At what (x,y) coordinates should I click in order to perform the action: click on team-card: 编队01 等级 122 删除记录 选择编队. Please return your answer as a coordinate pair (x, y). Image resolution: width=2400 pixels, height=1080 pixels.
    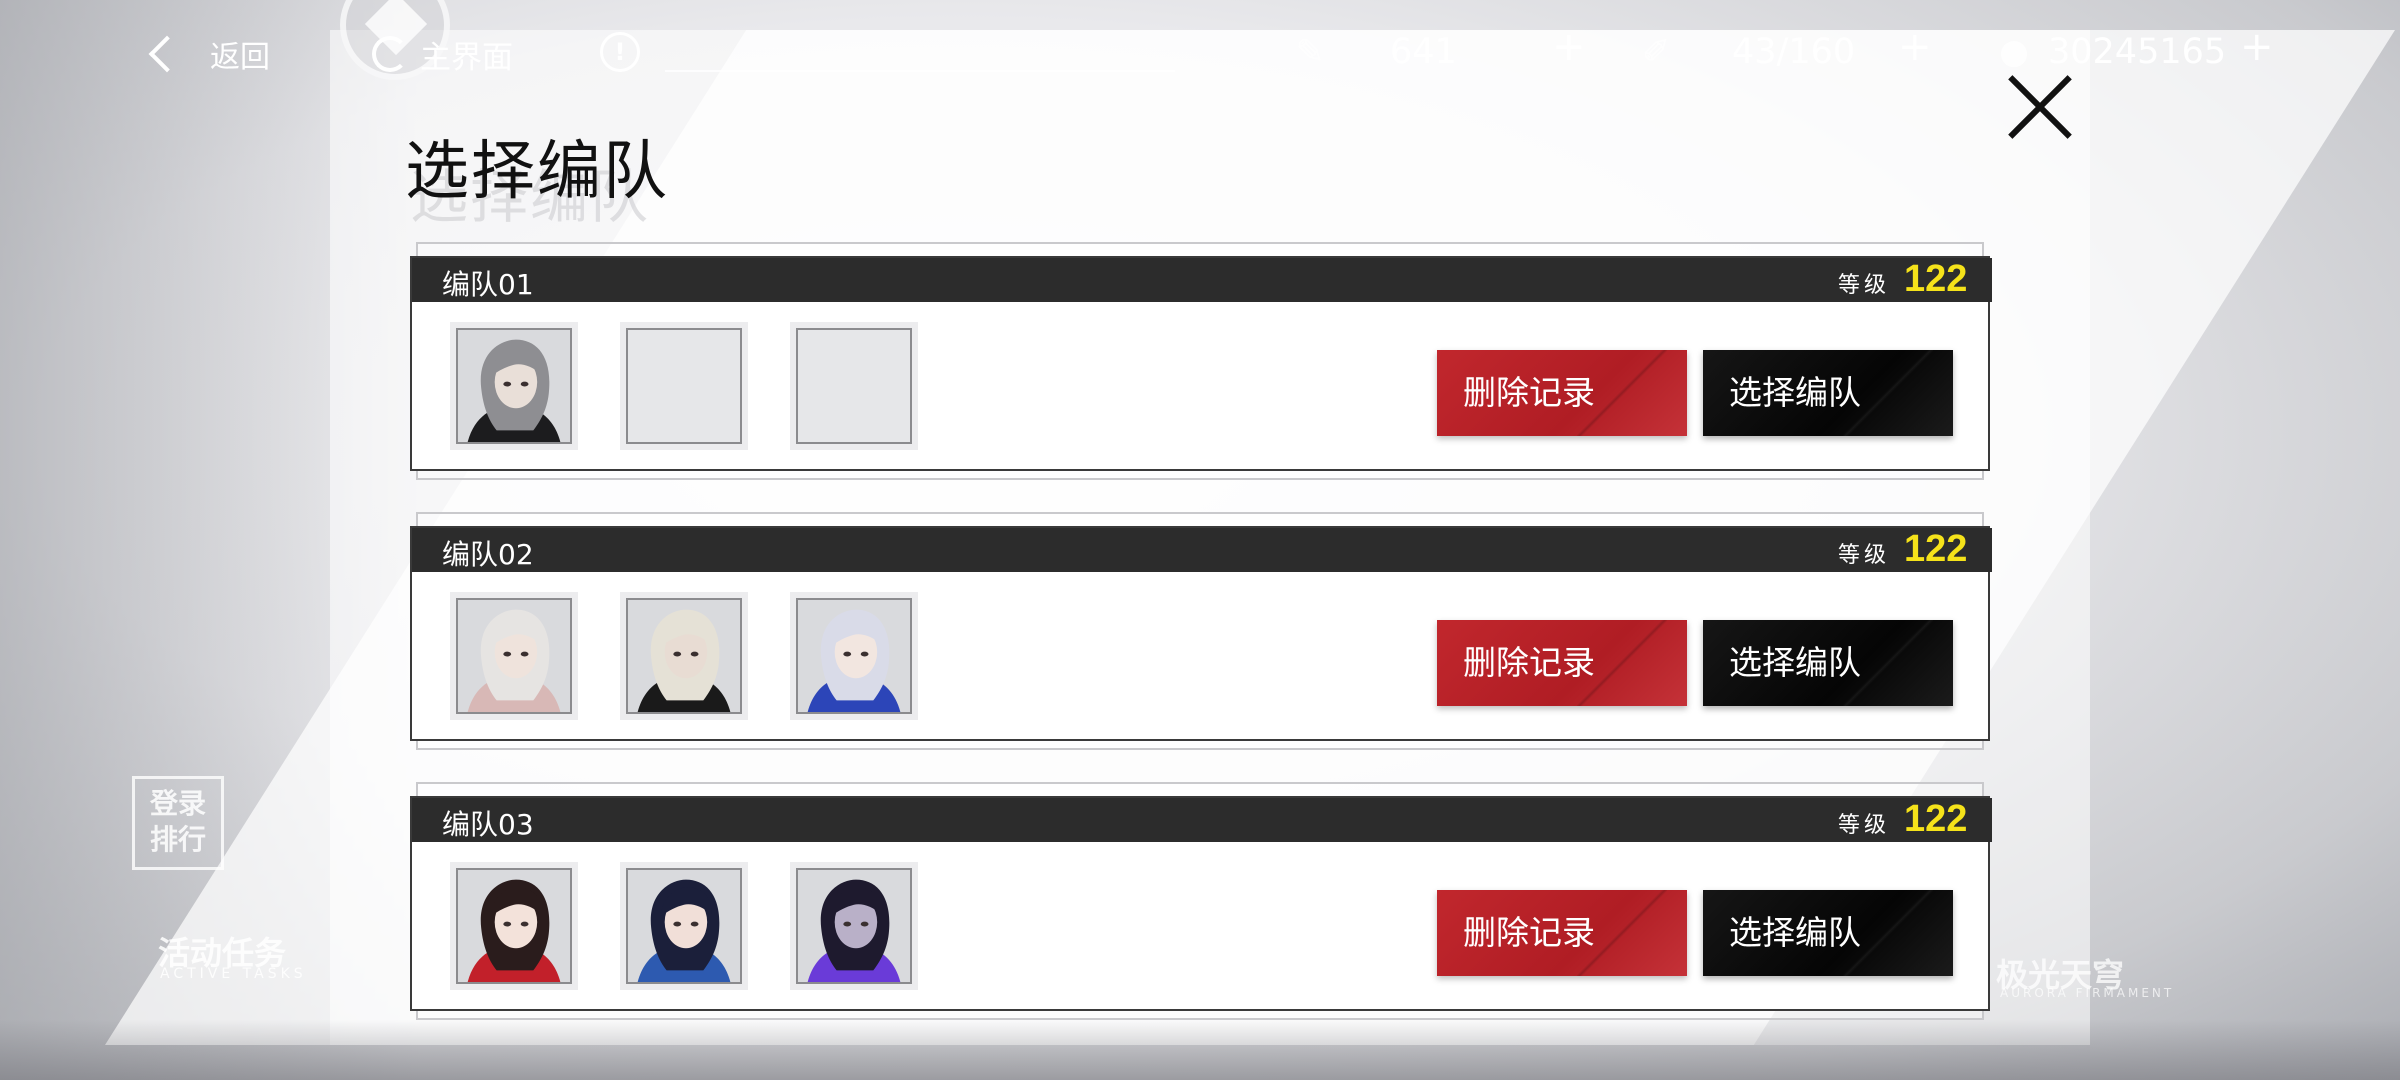
    Looking at the image, I should click on (1201, 361).